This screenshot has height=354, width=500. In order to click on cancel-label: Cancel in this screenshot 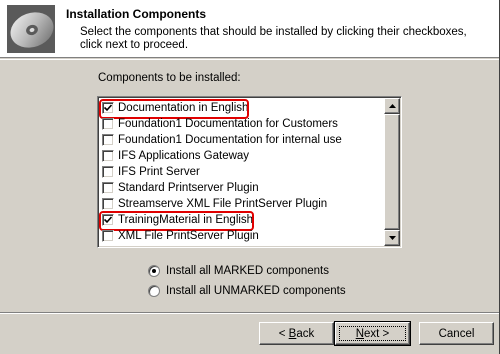, I will do `click(456, 333)`.